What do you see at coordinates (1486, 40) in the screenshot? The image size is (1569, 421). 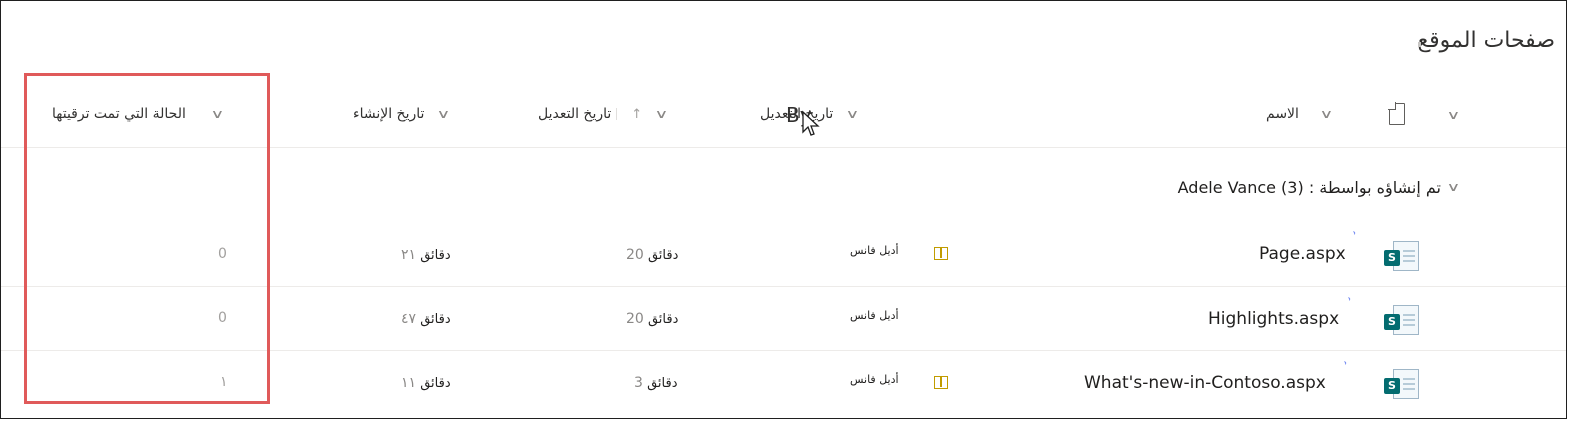 I see `page-title: صفحات الموقع` at bounding box center [1486, 40].